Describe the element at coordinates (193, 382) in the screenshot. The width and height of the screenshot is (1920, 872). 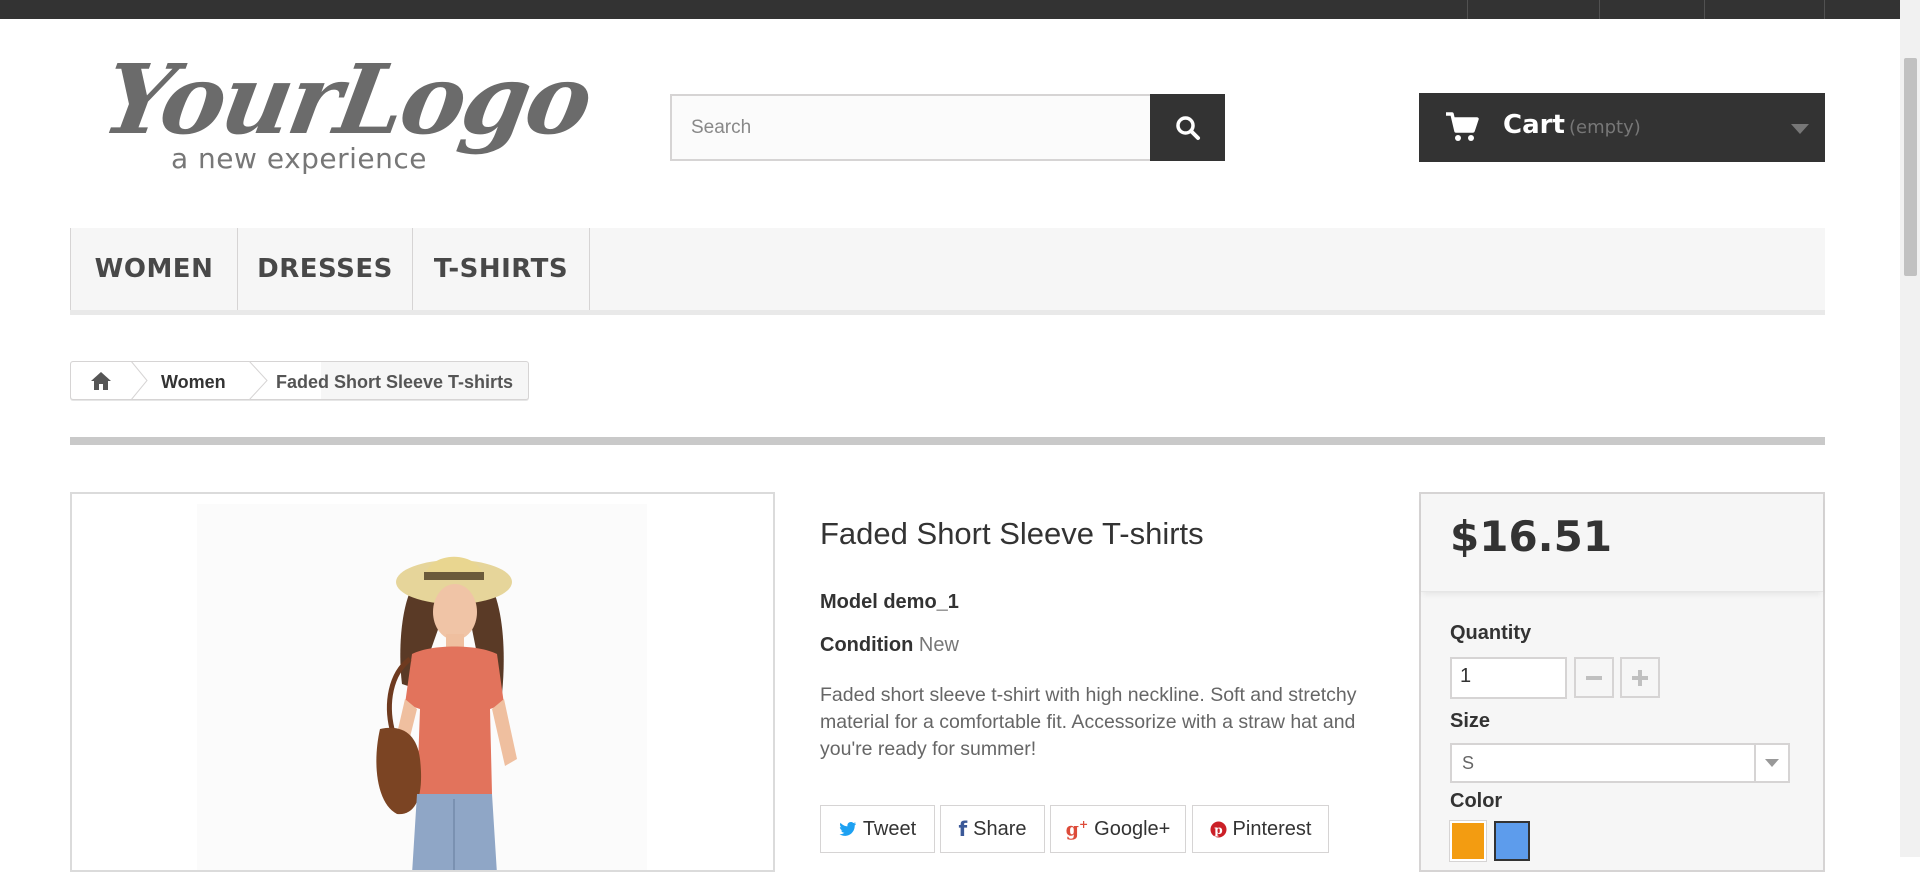
I see `breadcrumb-category: Women` at that location.